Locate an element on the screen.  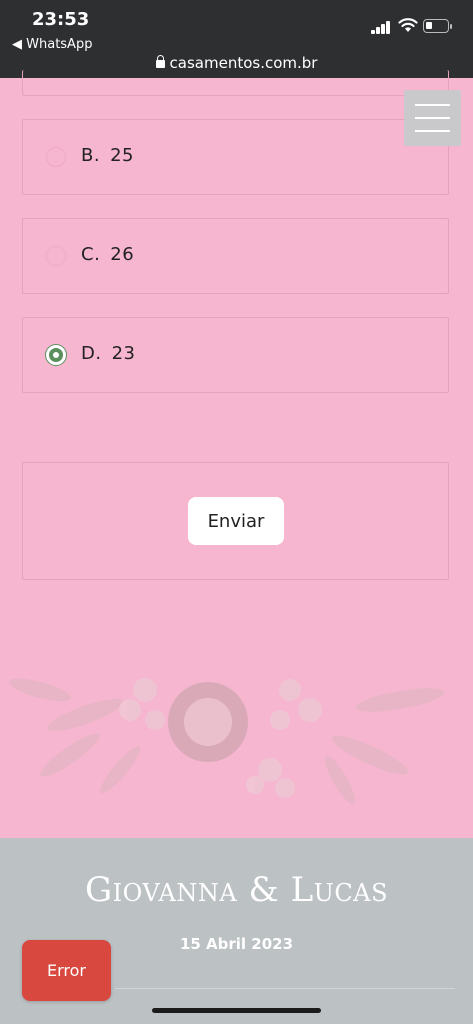
option-value: 23 is located at coordinates (123, 353).